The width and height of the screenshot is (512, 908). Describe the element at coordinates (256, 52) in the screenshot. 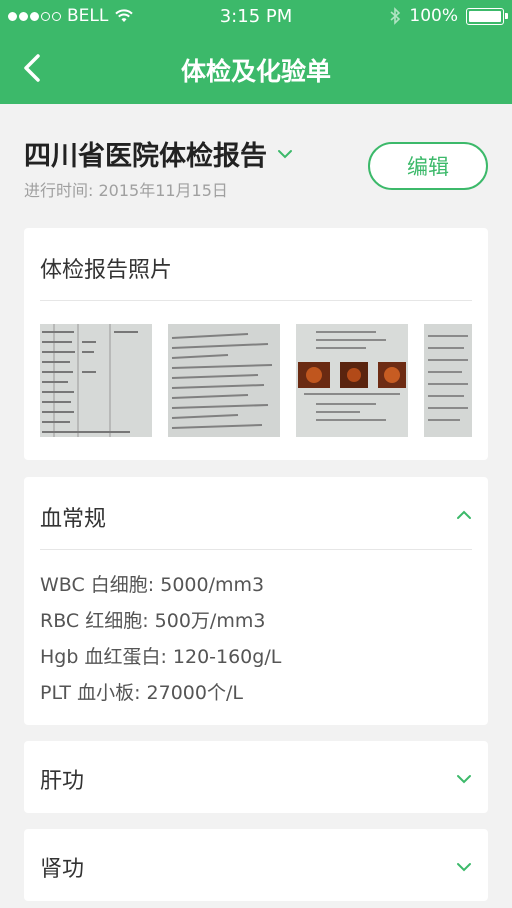

I see `app-header: BELL 3:15 PM 100% 体检及化验单` at that location.